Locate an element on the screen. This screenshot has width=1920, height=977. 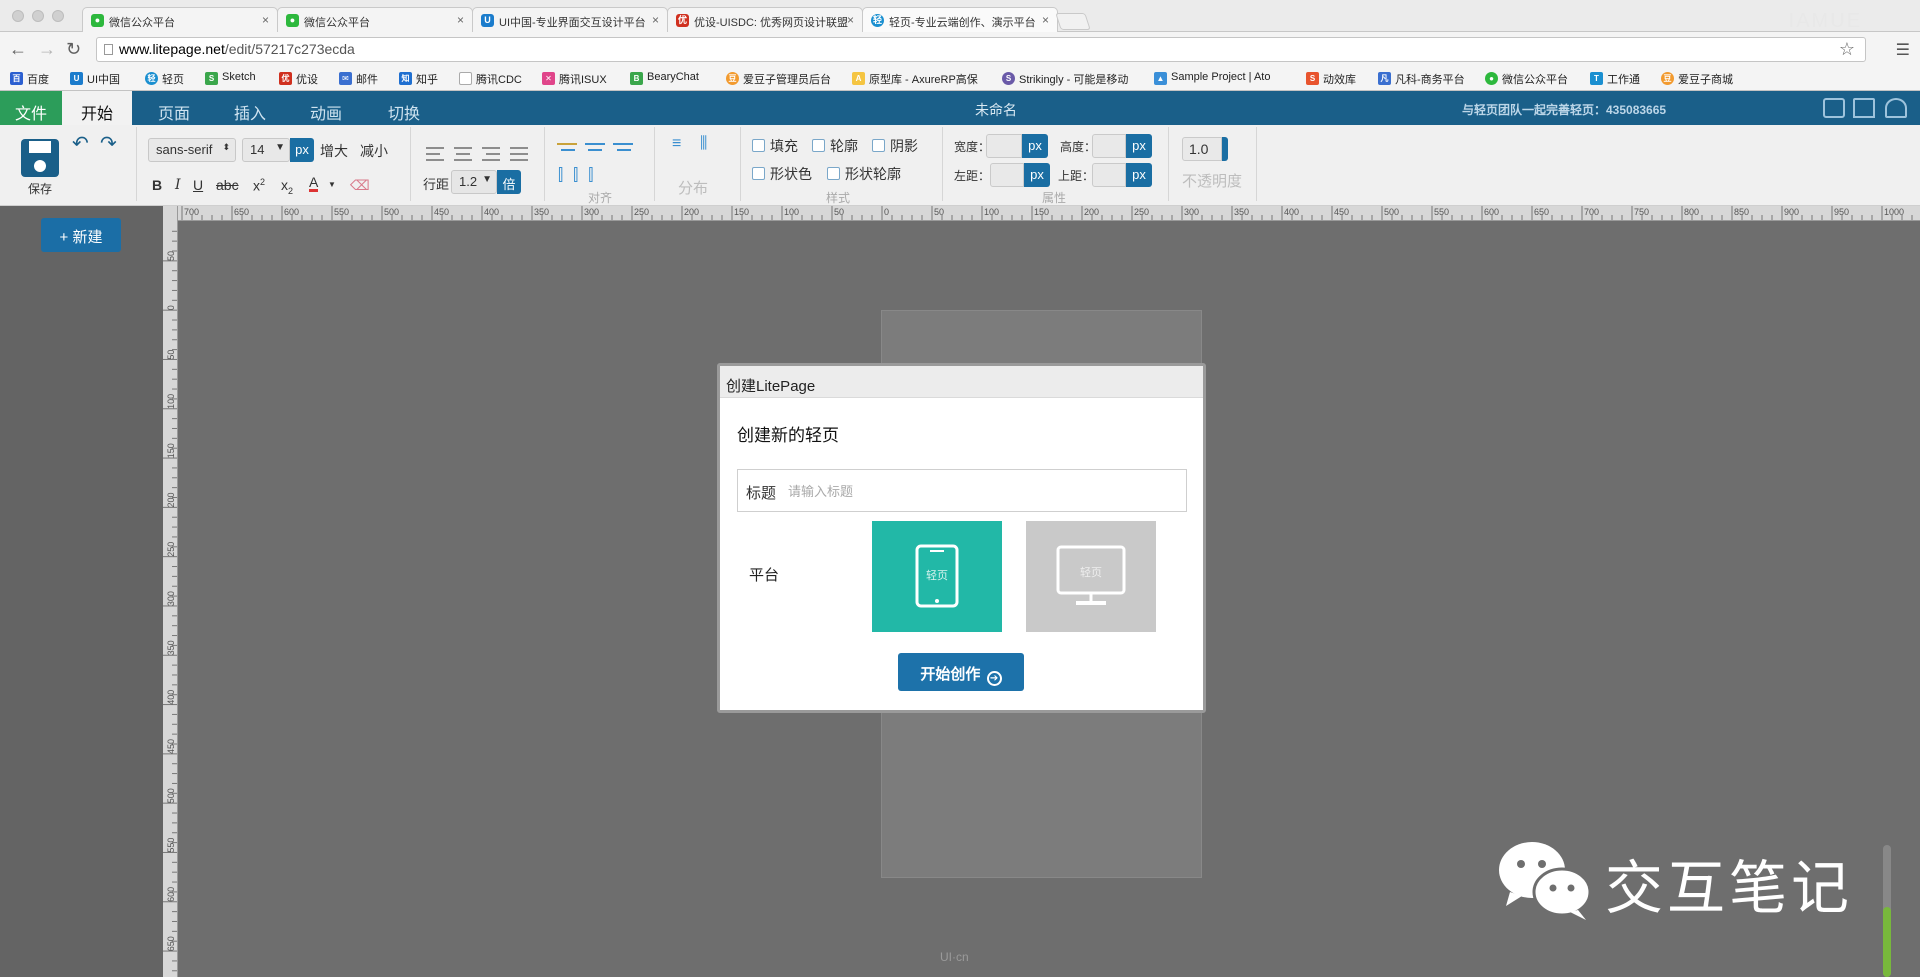
window-zoom-button is located at coordinates (58, 16).